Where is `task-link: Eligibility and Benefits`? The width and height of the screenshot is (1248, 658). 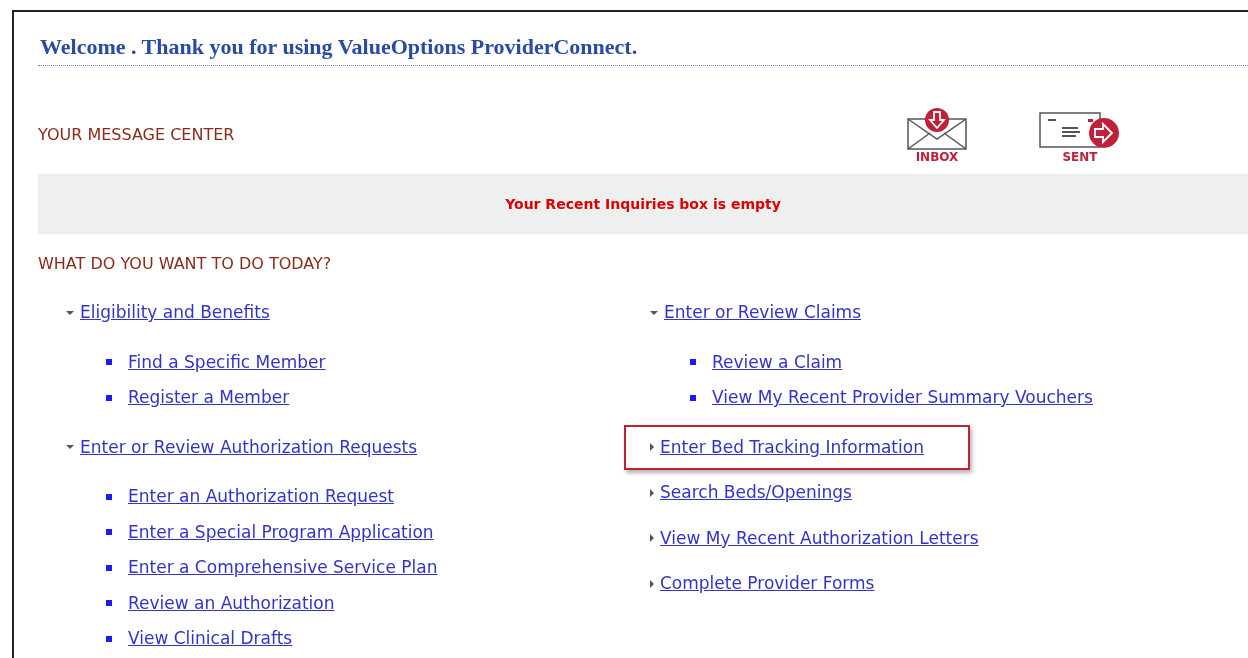
task-link: Eligibility and Benefits is located at coordinates (175, 313).